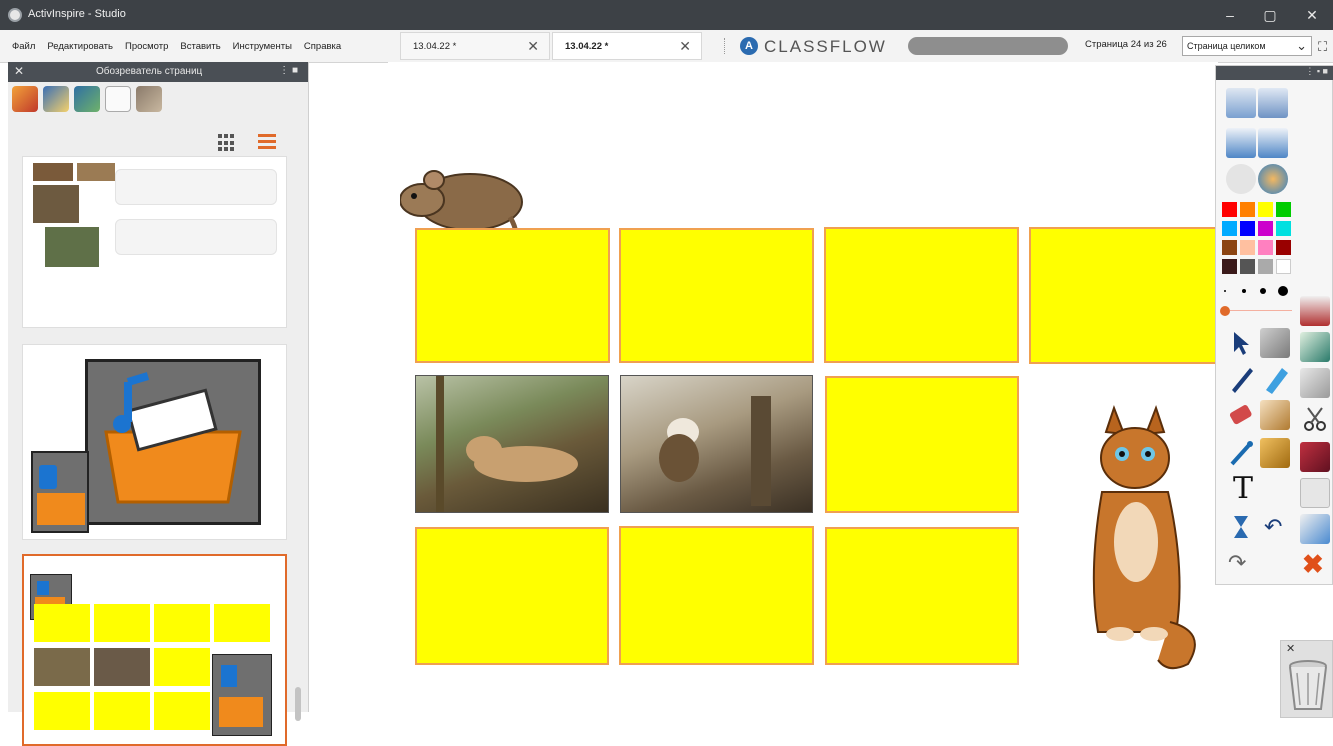 The width and height of the screenshot is (1333, 746). Describe the element at coordinates (512, 444) in the screenshot. I see `photo-card-wolf` at that location.